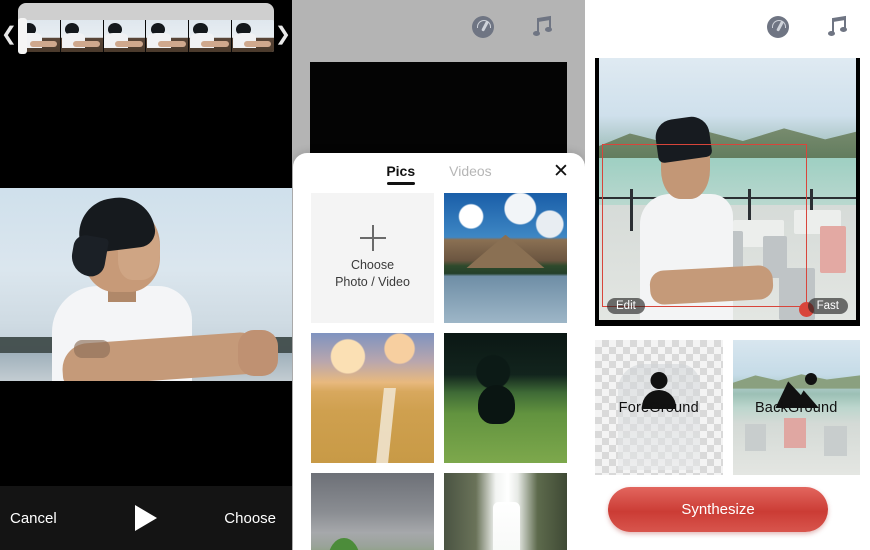  Describe the element at coordinates (283, 35) in the screenshot. I see `filmstrip-next-arrow-icon: ❯` at that location.